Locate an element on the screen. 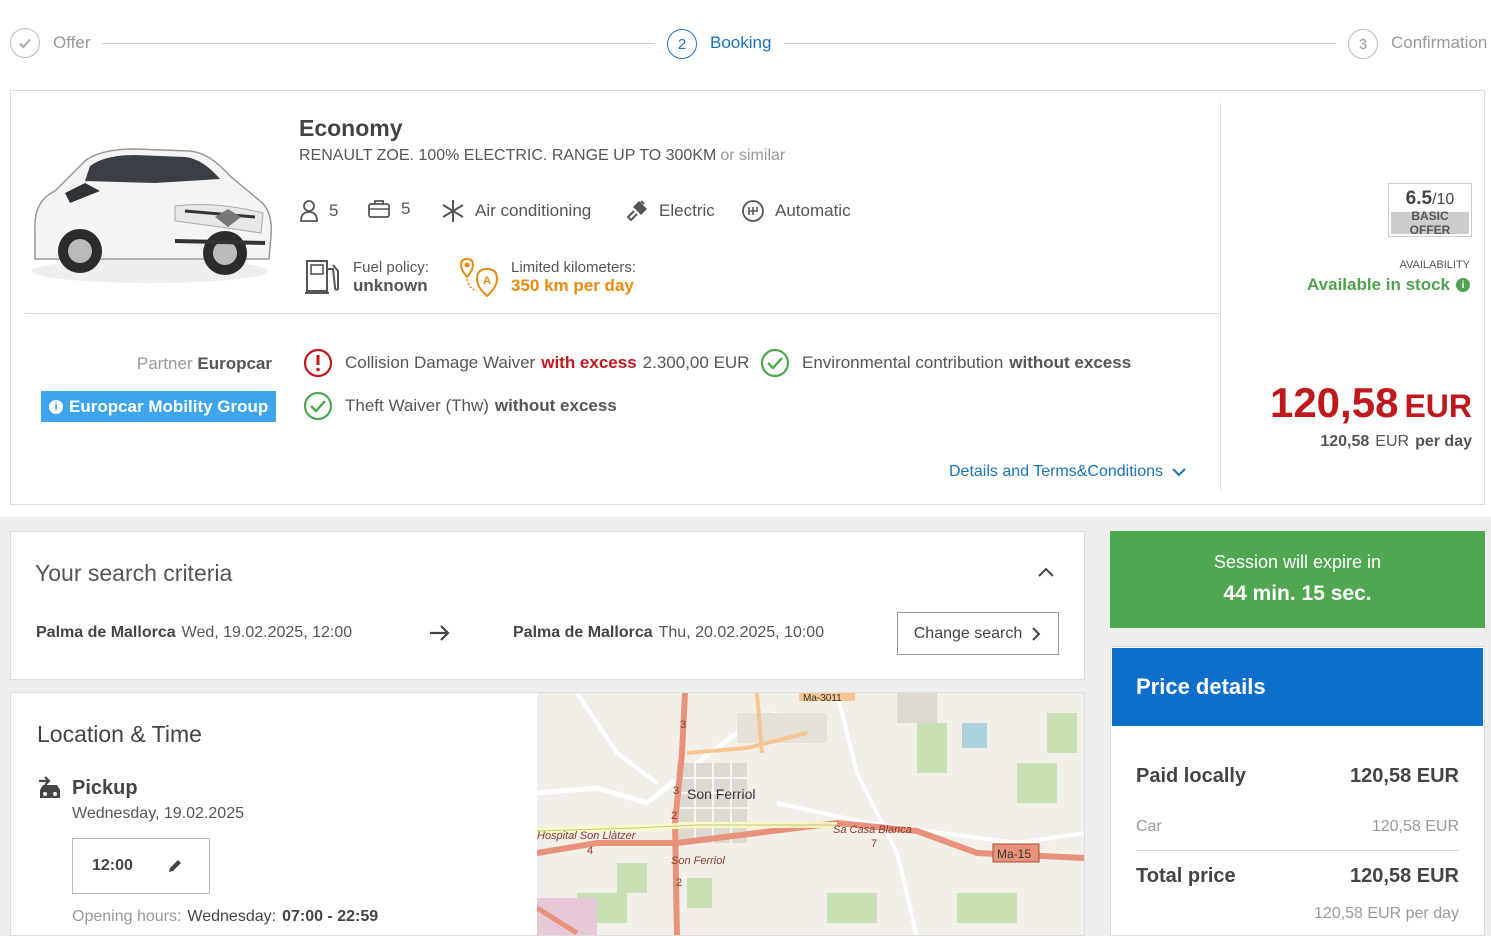 The width and height of the screenshot is (1491, 936). price-currency: EUR is located at coordinates (1438, 406).